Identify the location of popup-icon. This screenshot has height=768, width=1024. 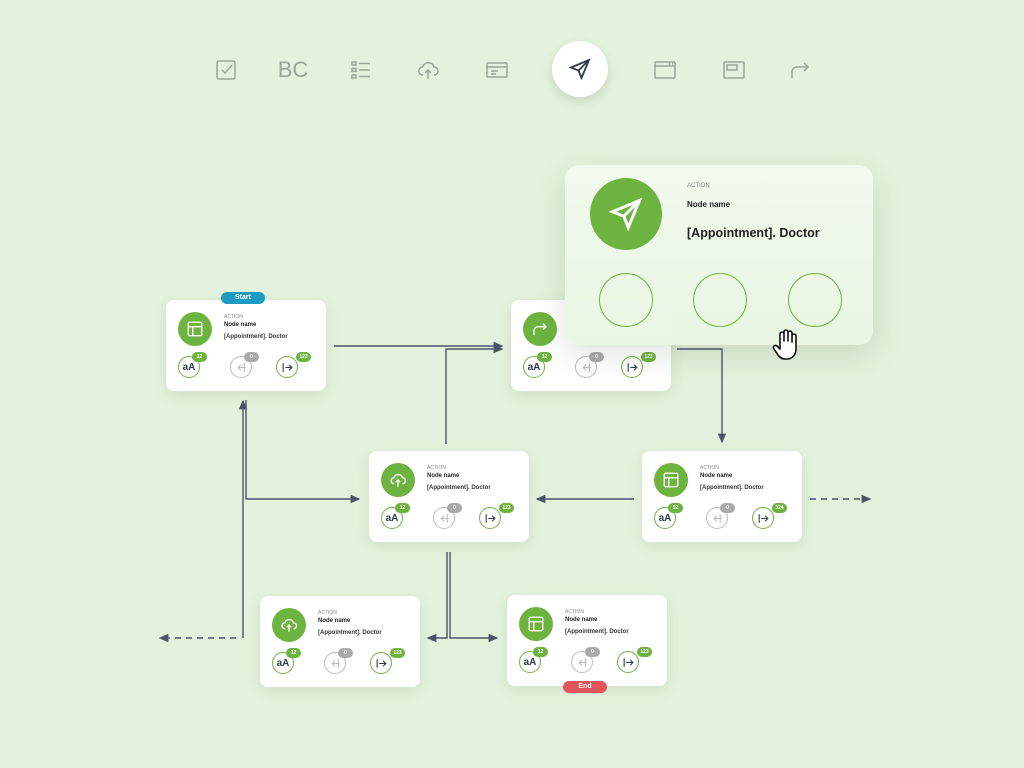
(626, 214).